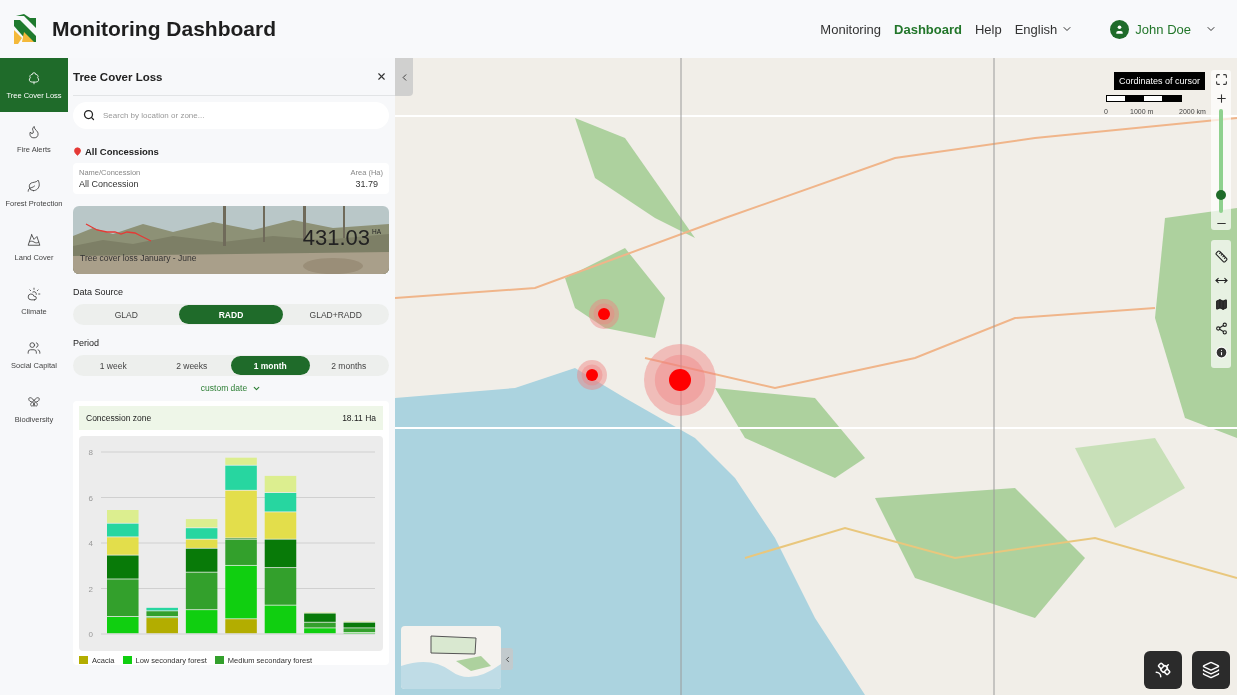 Image resolution: width=1237 pixels, height=695 pixels. I want to click on period-option: 2 weeks, so click(191, 365).